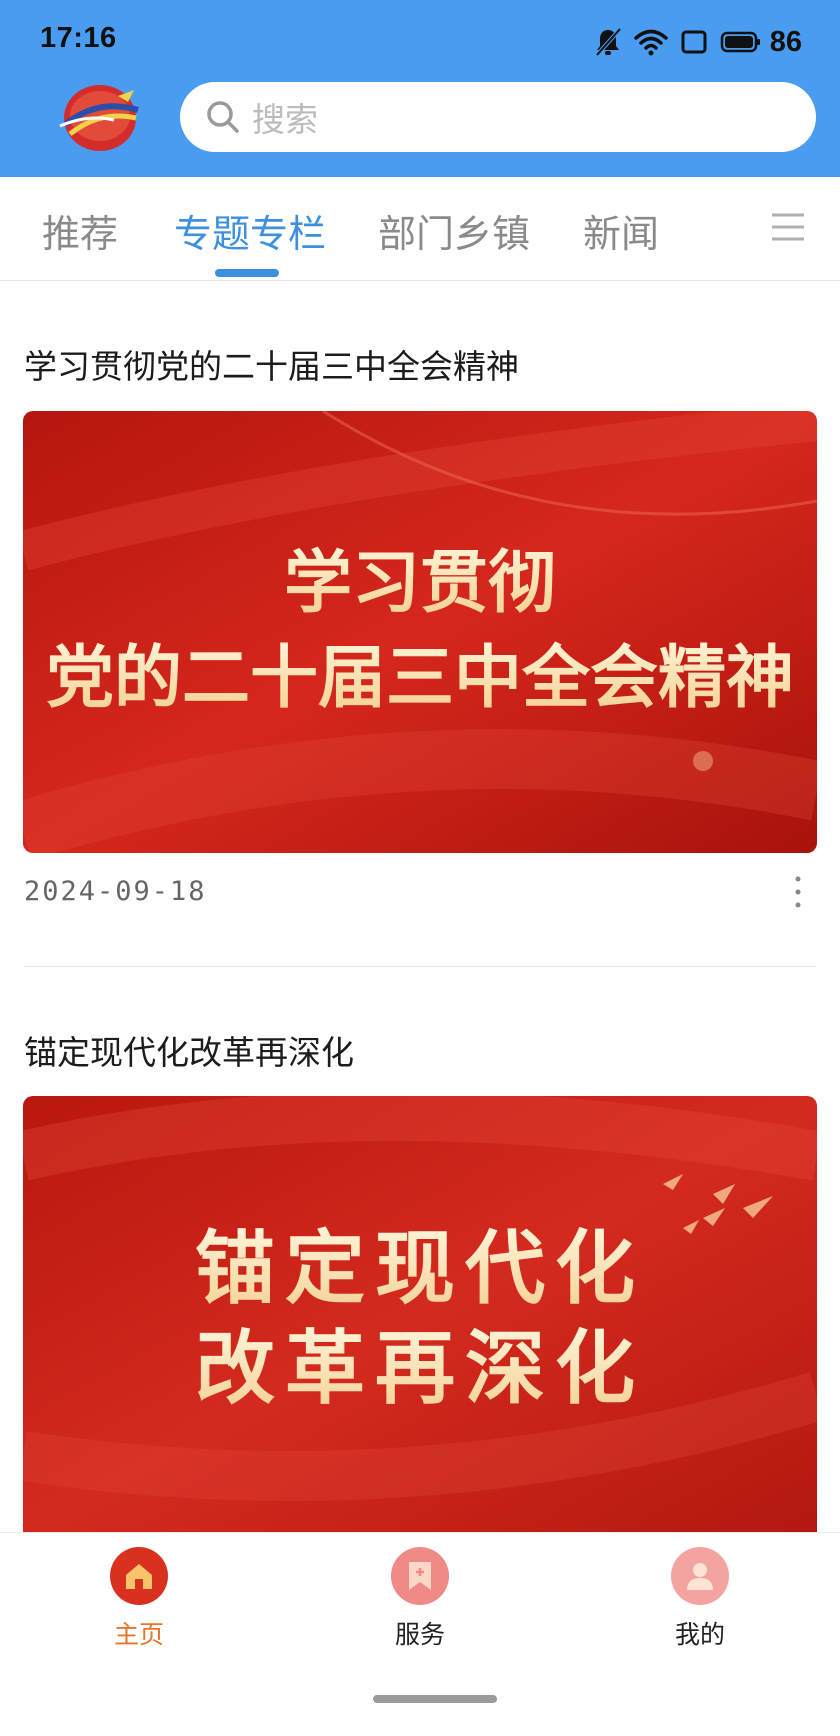  What do you see at coordinates (271, 364) in the screenshot?
I see `article-title: 学习贯彻党的二十届三中全会精神` at bounding box center [271, 364].